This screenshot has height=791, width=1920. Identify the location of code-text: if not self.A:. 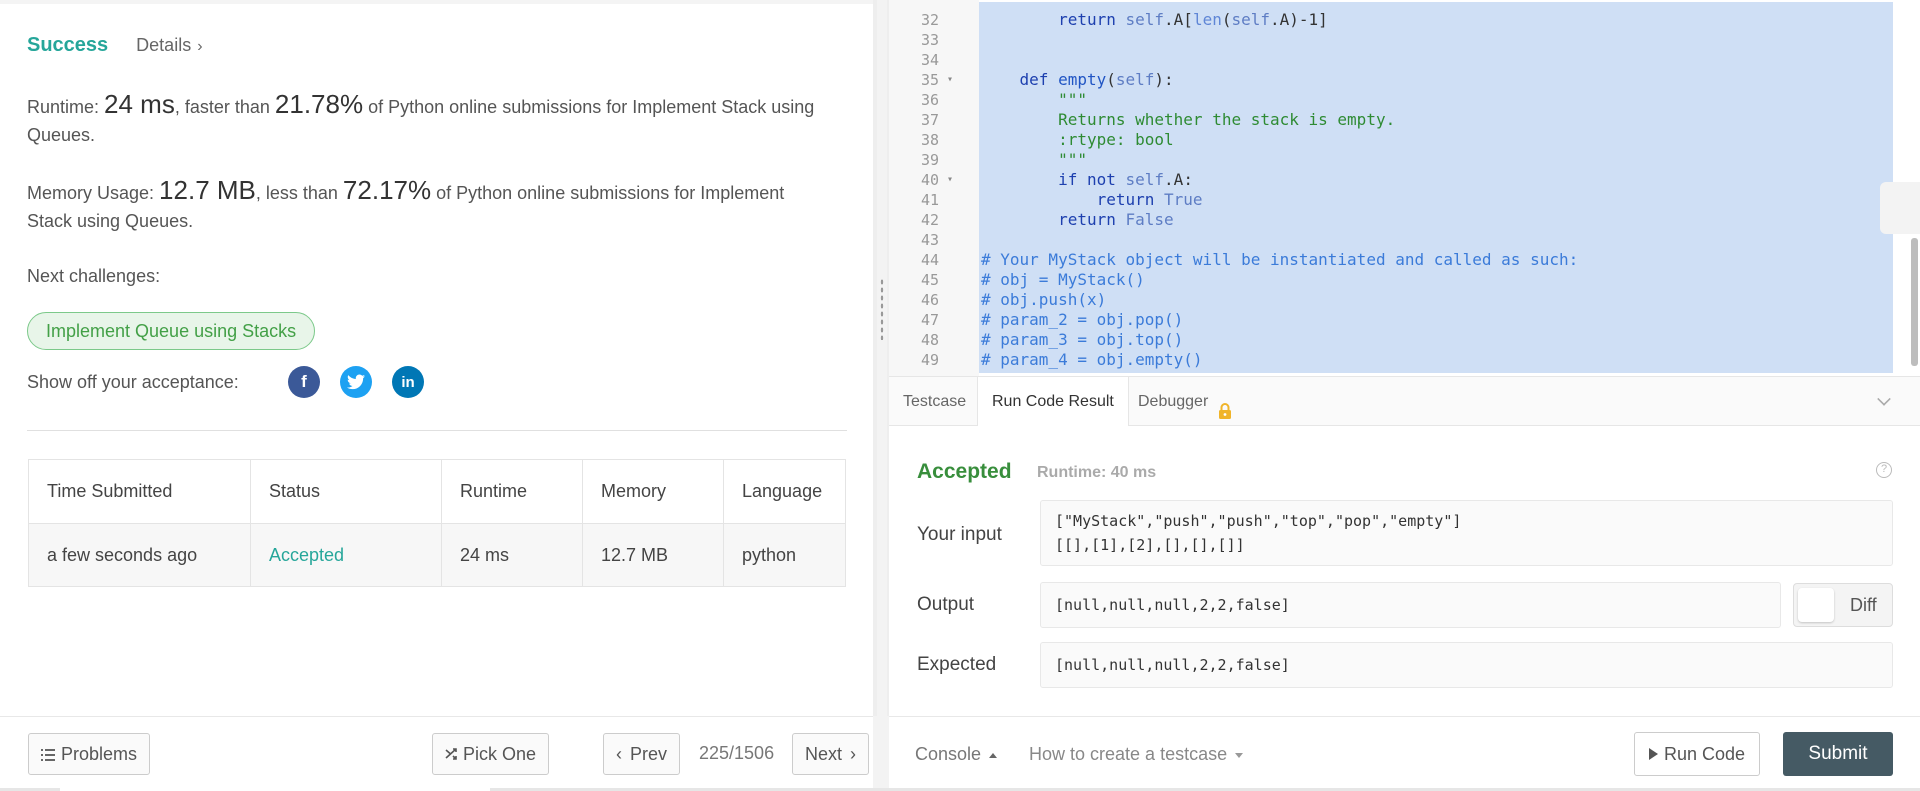
(1087, 180).